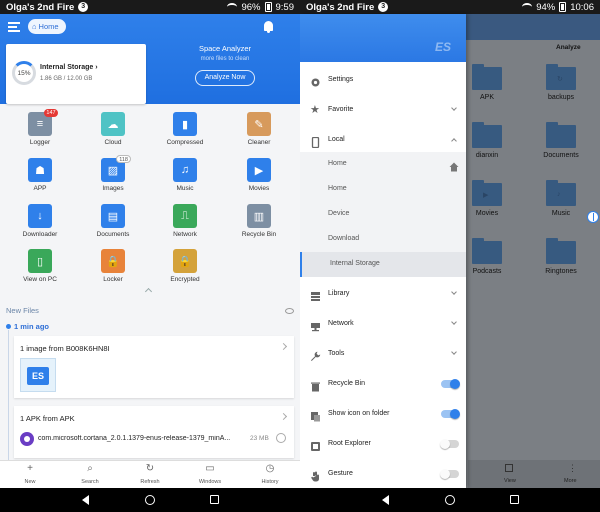 The image size is (600, 512). I want to click on drawer-item-show-icon-on-folder: Show icon on folder, so click(383, 414).